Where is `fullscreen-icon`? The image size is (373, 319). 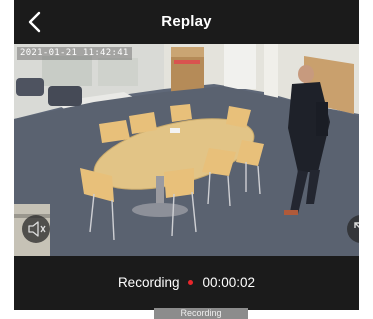
fullscreen-icon is located at coordinates (356, 225).